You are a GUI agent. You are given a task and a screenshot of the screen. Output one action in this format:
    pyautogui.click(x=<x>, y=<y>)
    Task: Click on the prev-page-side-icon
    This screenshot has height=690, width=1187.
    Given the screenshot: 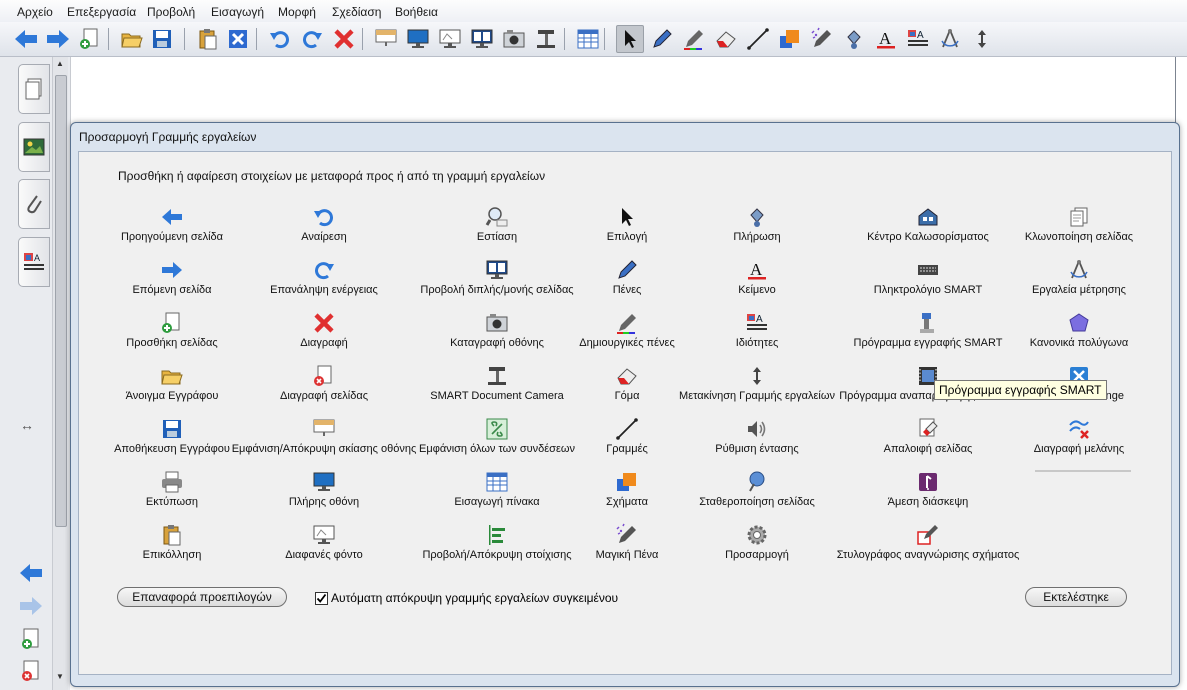 What is the action you would take?
    pyautogui.click(x=31, y=574)
    